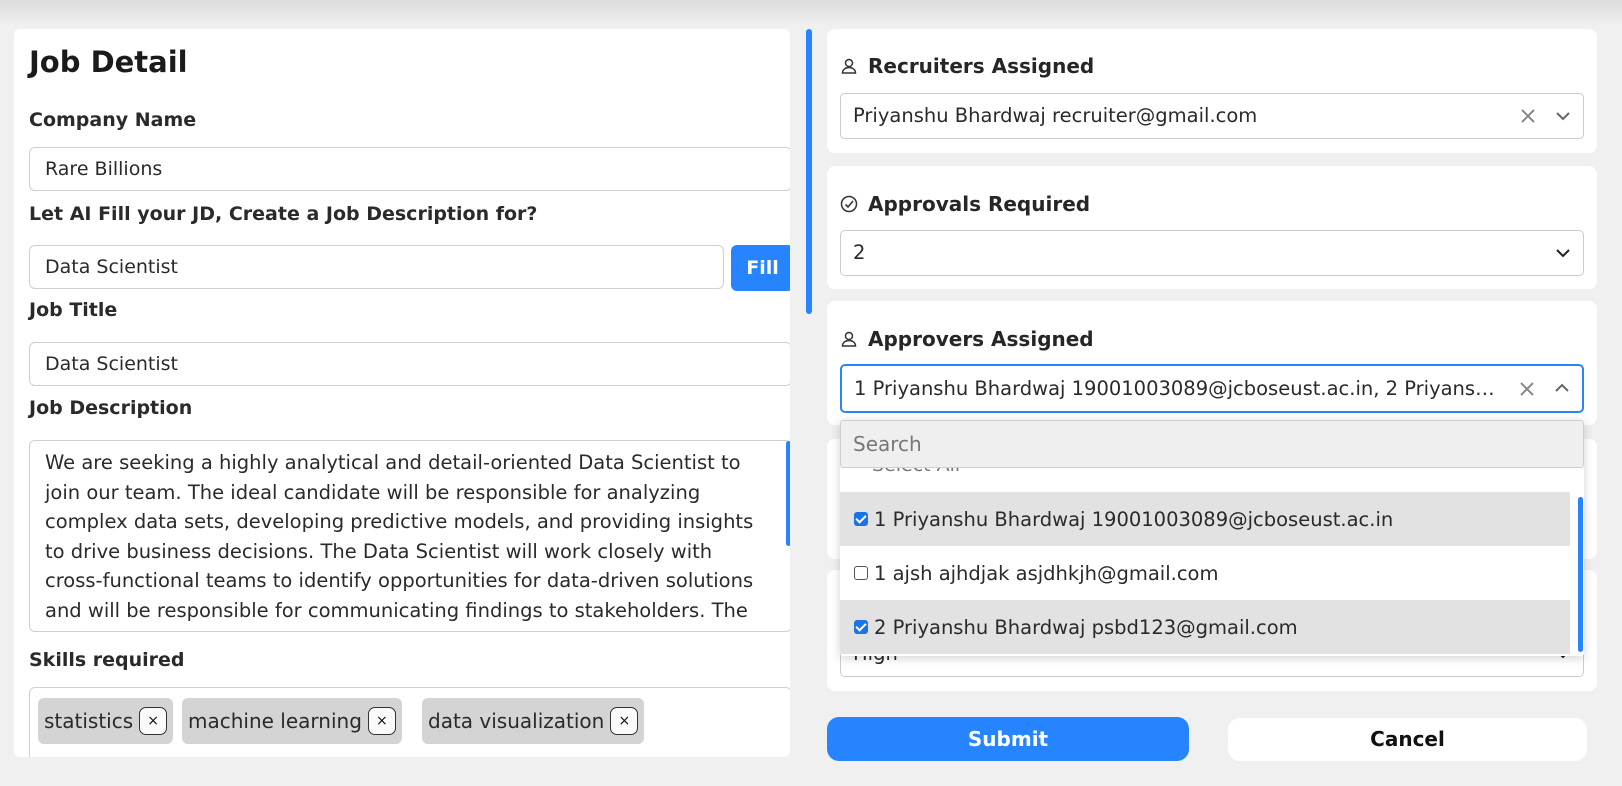 The image size is (1622, 786). Describe the element at coordinates (107, 660) in the screenshot. I see `skills-label: Skills required` at that location.